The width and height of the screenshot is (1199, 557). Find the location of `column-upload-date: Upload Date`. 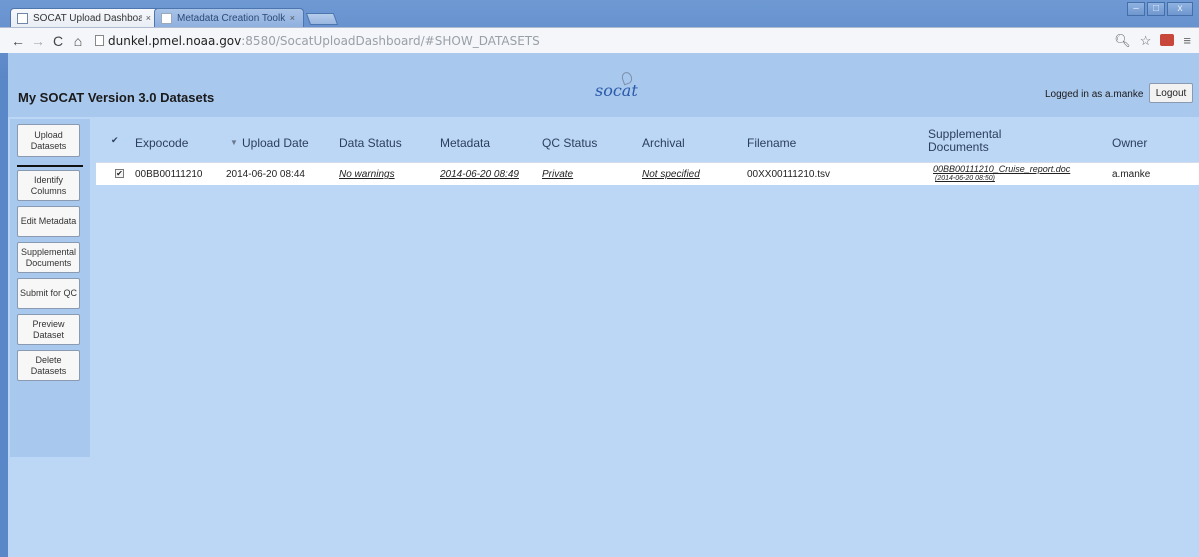

column-upload-date: Upload Date is located at coordinates (275, 143).